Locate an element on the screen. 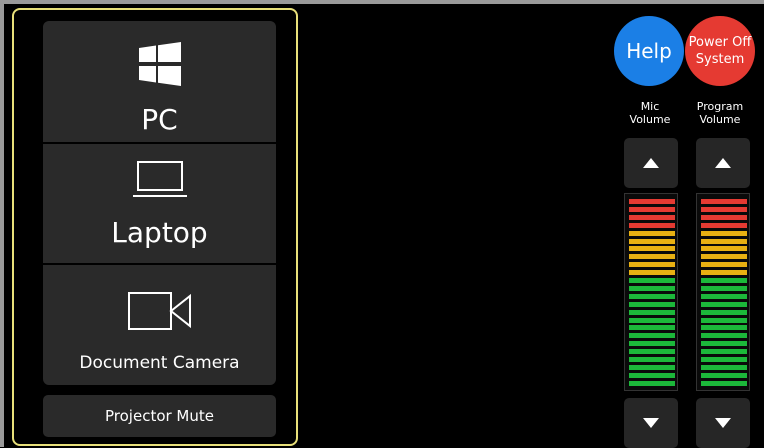 This screenshot has height=448, width=764. projector-mute-button: Projector Mute is located at coordinates (159, 416).